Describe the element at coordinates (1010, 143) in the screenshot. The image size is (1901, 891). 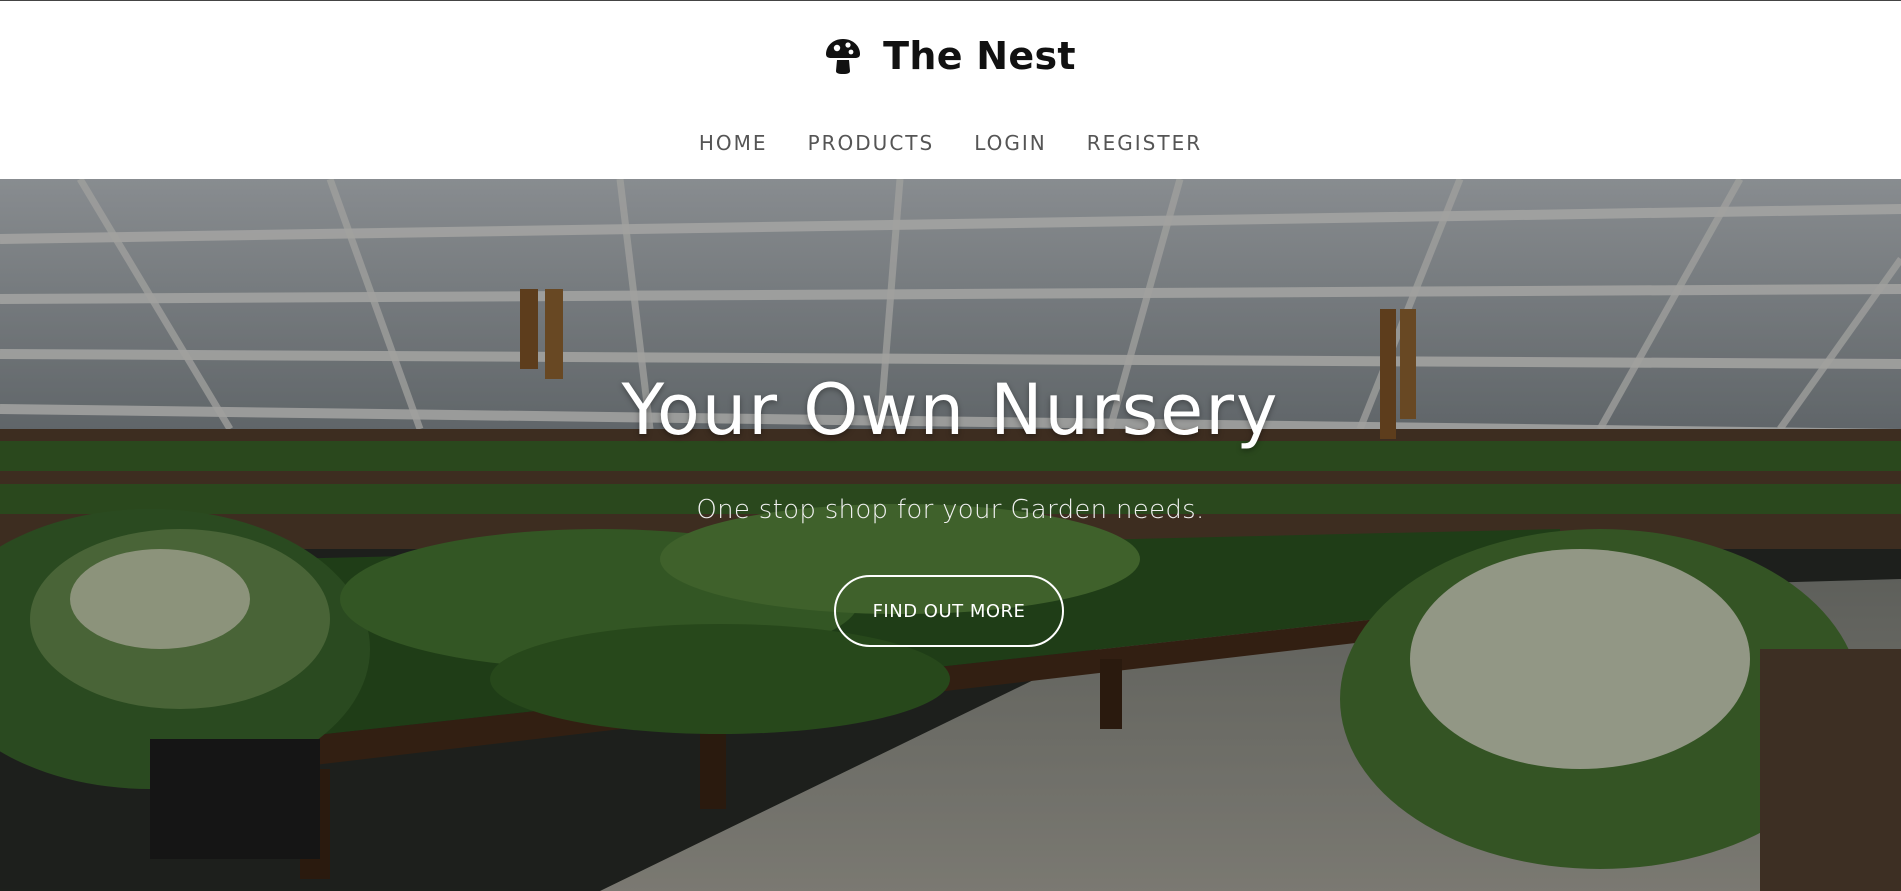
I see `nav-login-link: LOGIN` at that location.